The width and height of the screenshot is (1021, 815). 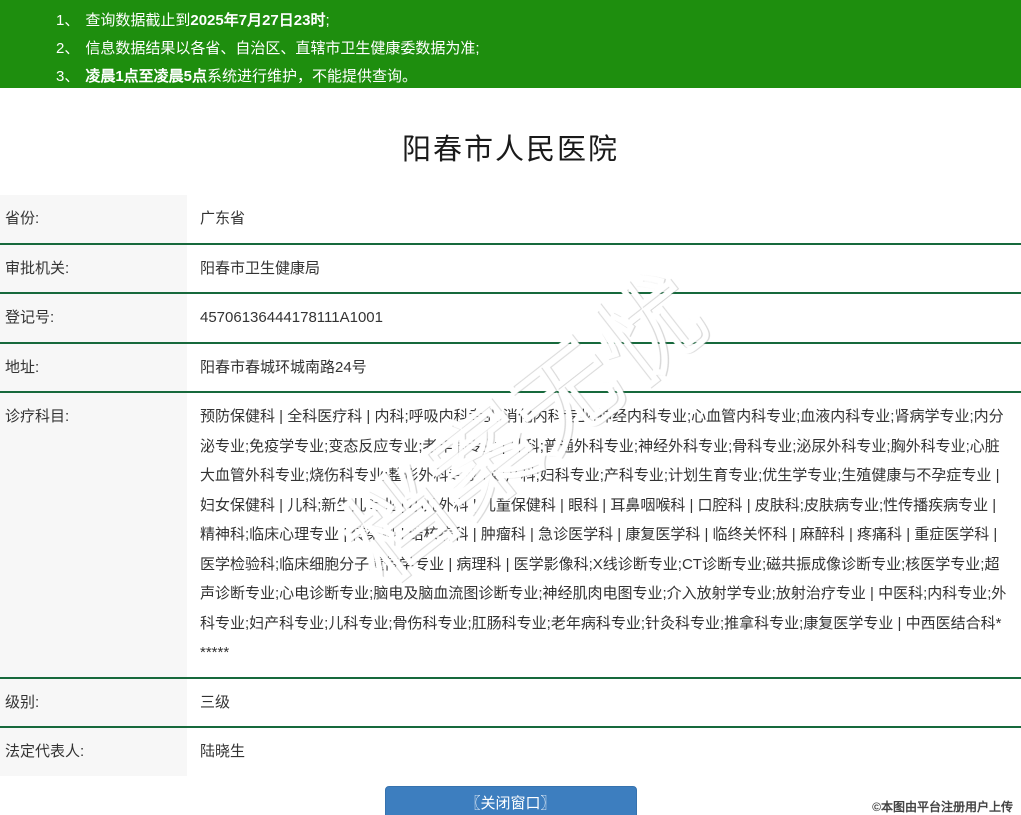 What do you see at coordinates (283, 367) in the screenshot?
I see `row-value: 阳春市春城环城南路24号` at bounding box center [283, 367].